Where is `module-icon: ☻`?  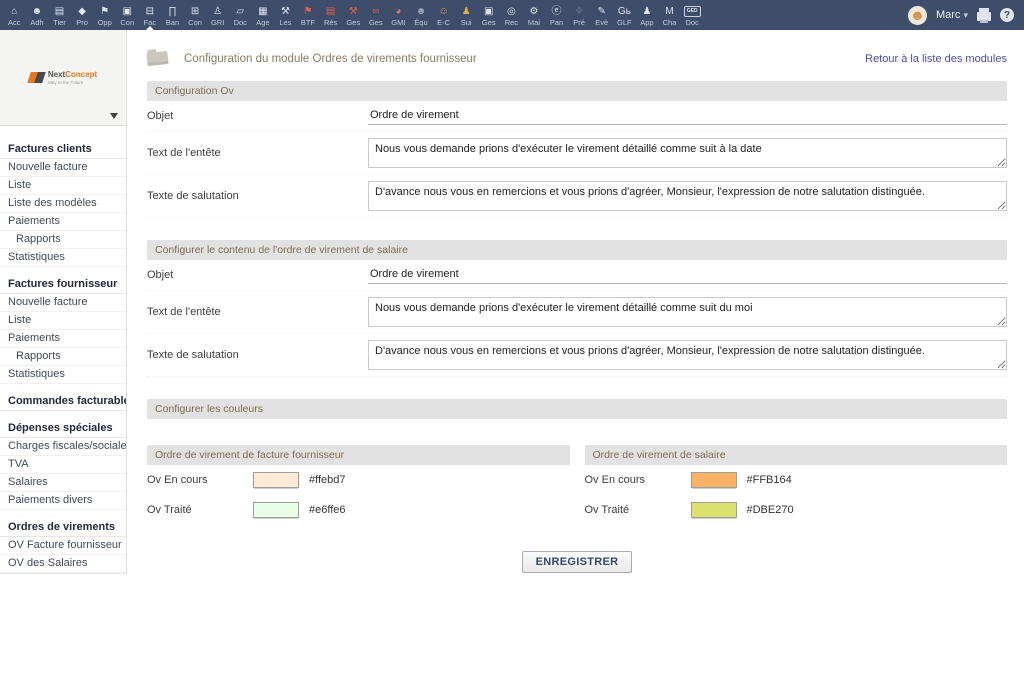
module-icon: ☻ is located at coordinates (421, 11).